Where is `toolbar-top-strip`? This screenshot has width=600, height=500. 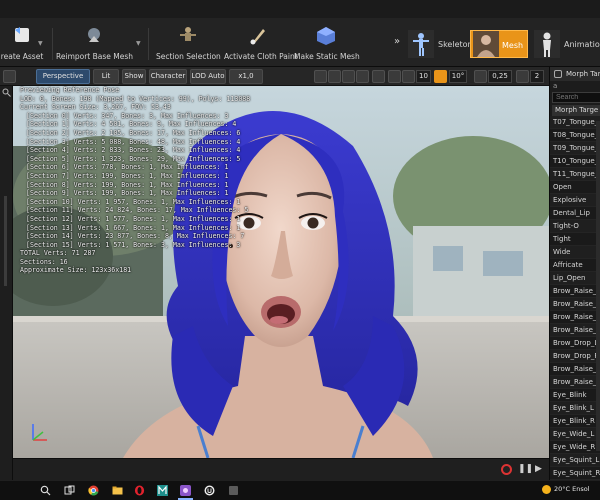 toolbar-top-strip is located at coordinates (300, 9).